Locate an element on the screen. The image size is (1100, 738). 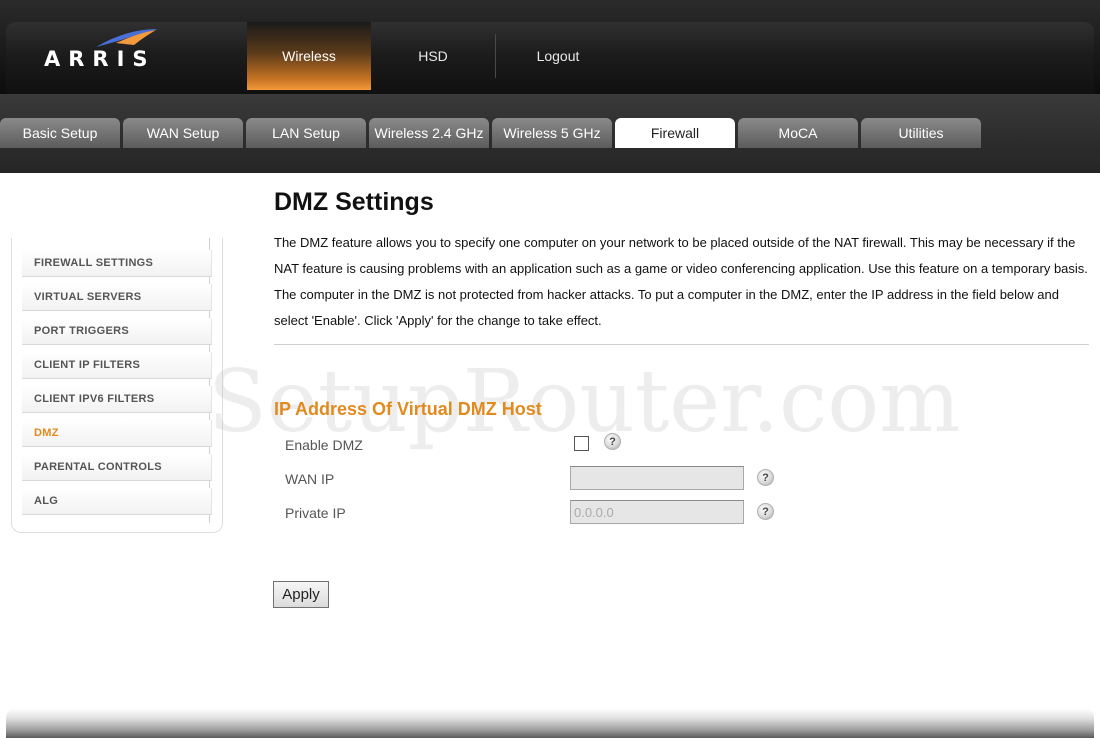
sidebar-item-firewall-settings: FIREWALL SETTINGS is located at coordinates (117, 263).